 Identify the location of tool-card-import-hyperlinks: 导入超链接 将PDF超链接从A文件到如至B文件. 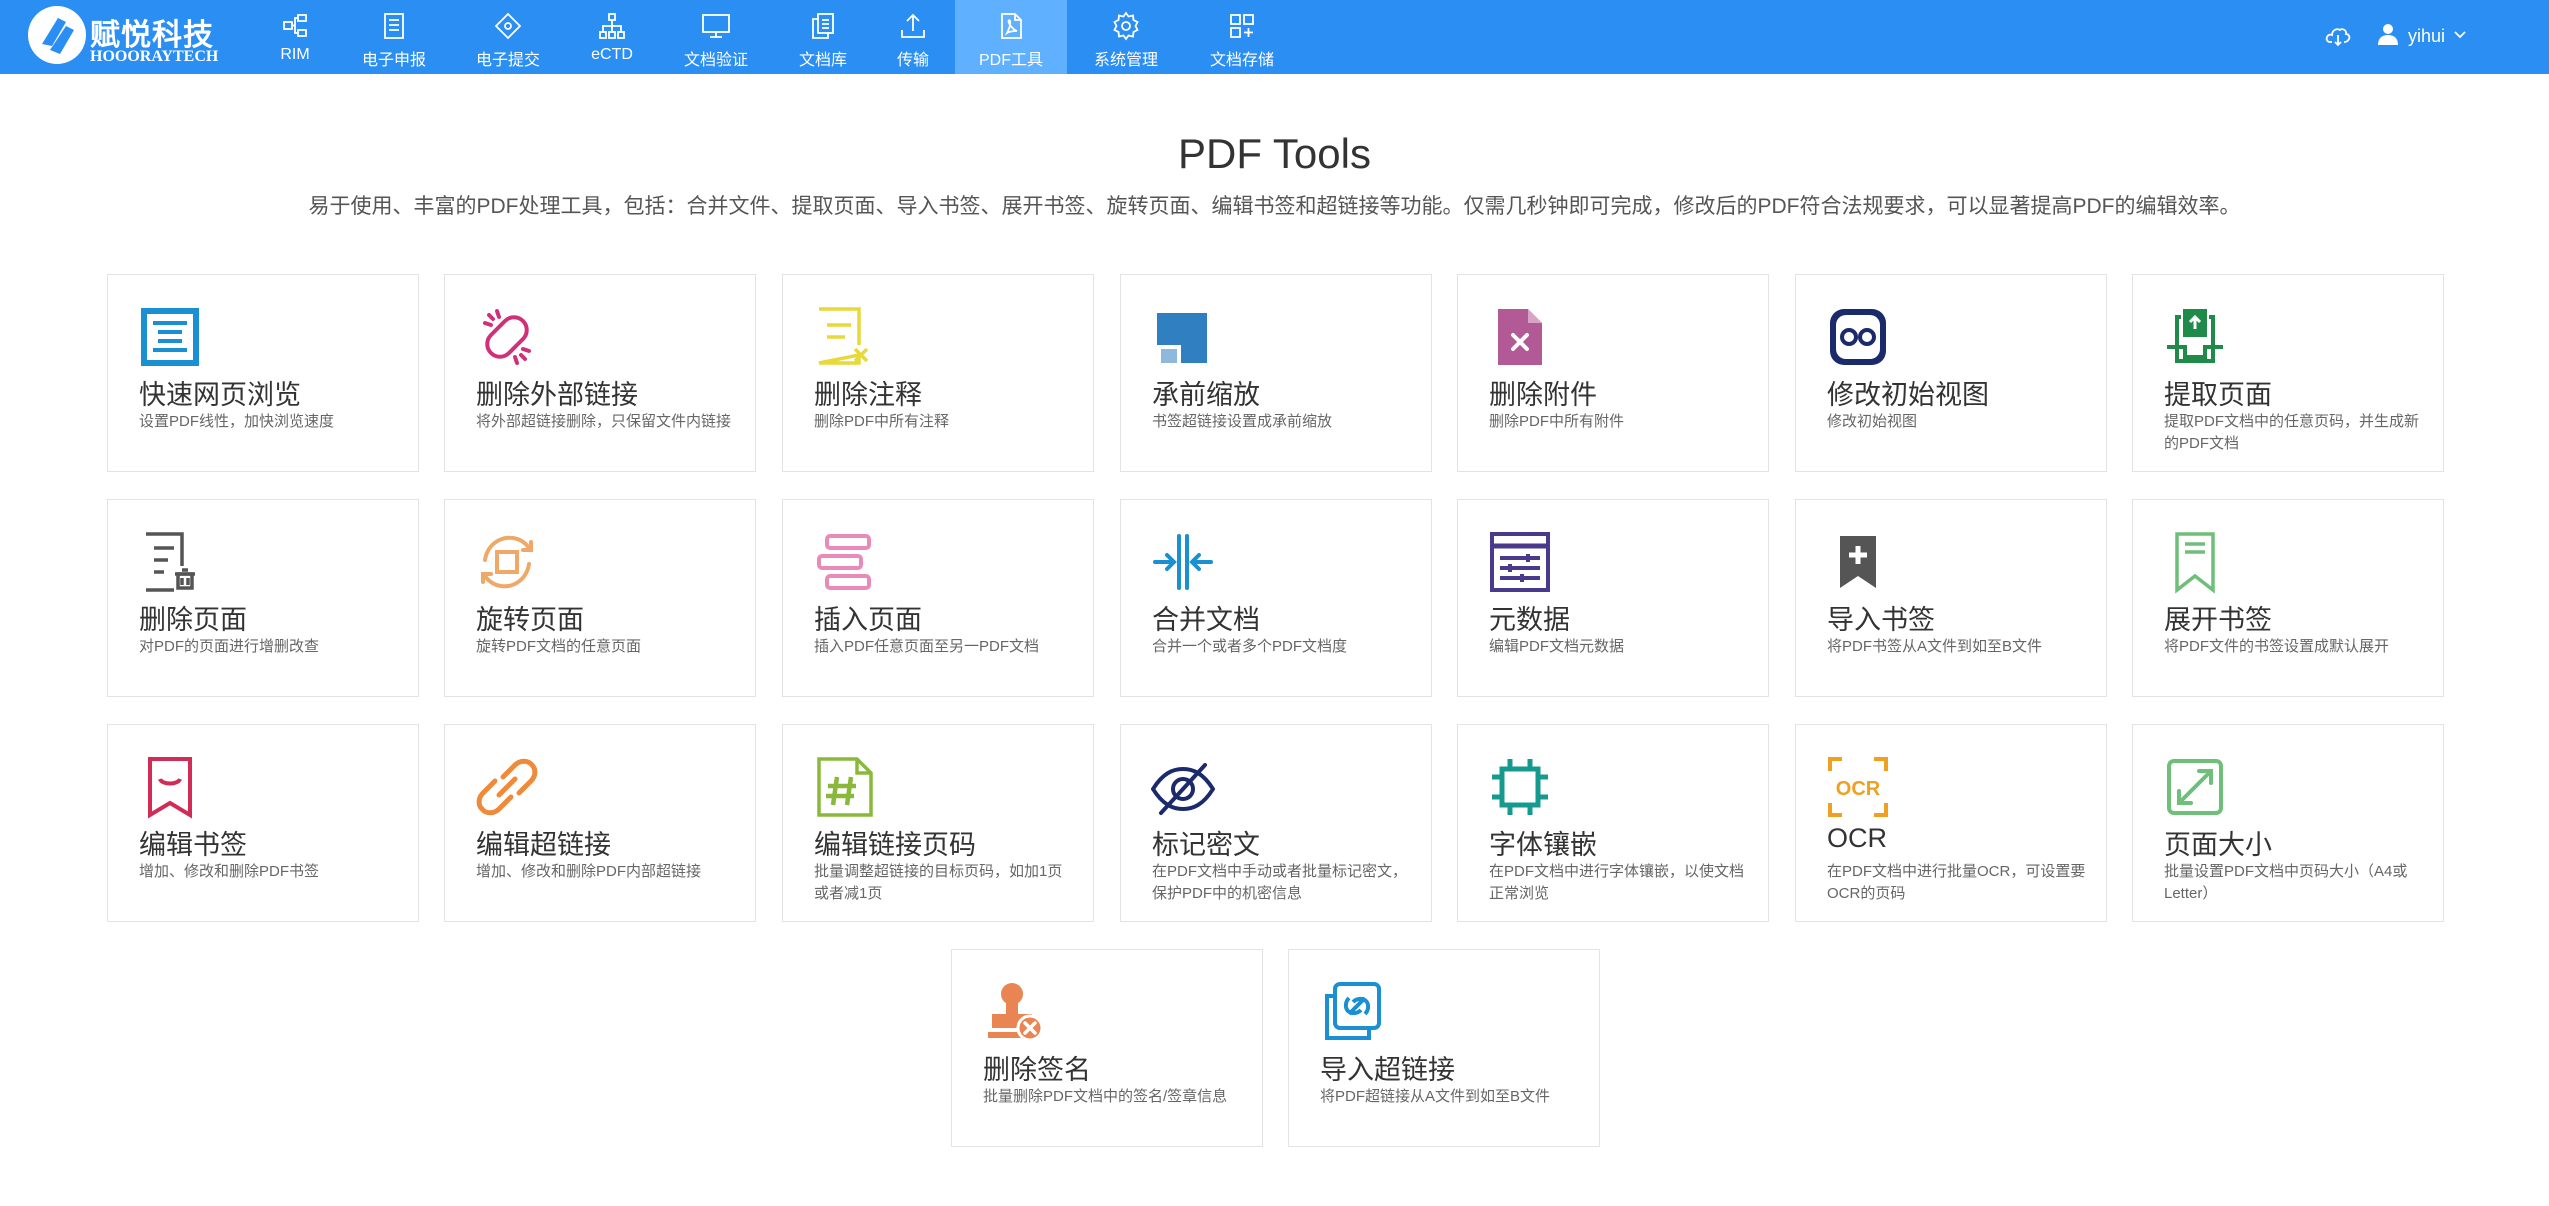
(1444, 1048).